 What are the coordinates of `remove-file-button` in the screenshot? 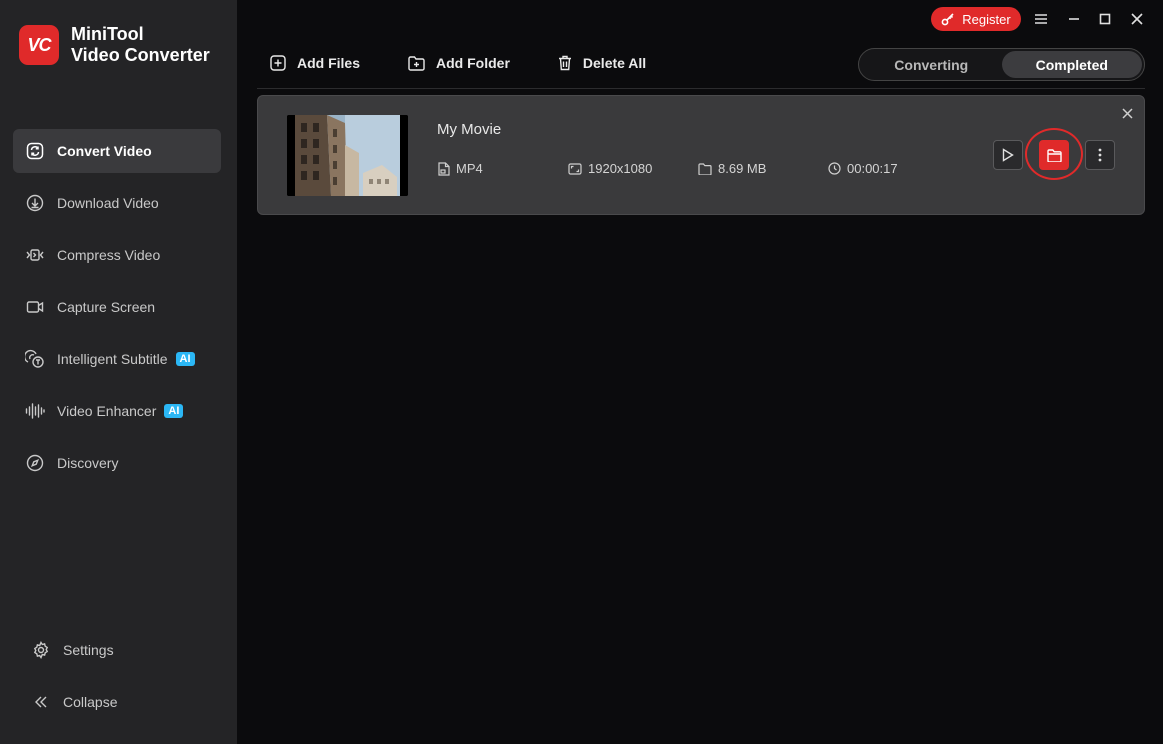 It's located at (1127, 113).